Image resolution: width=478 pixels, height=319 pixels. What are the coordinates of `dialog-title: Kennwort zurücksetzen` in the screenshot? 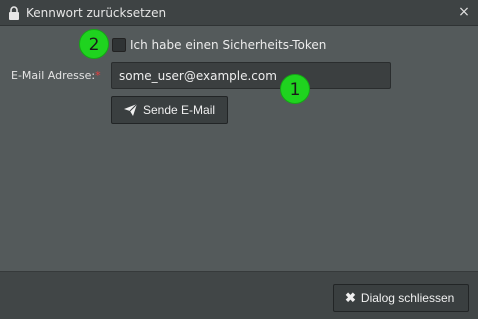 It's located at (96, 13).